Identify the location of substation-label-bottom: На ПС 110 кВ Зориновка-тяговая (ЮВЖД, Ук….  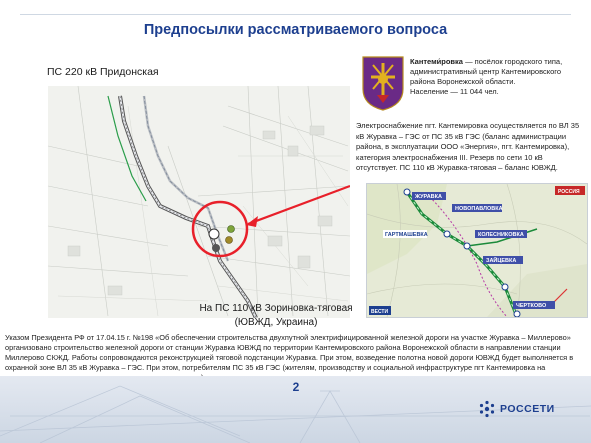
(276, 316).